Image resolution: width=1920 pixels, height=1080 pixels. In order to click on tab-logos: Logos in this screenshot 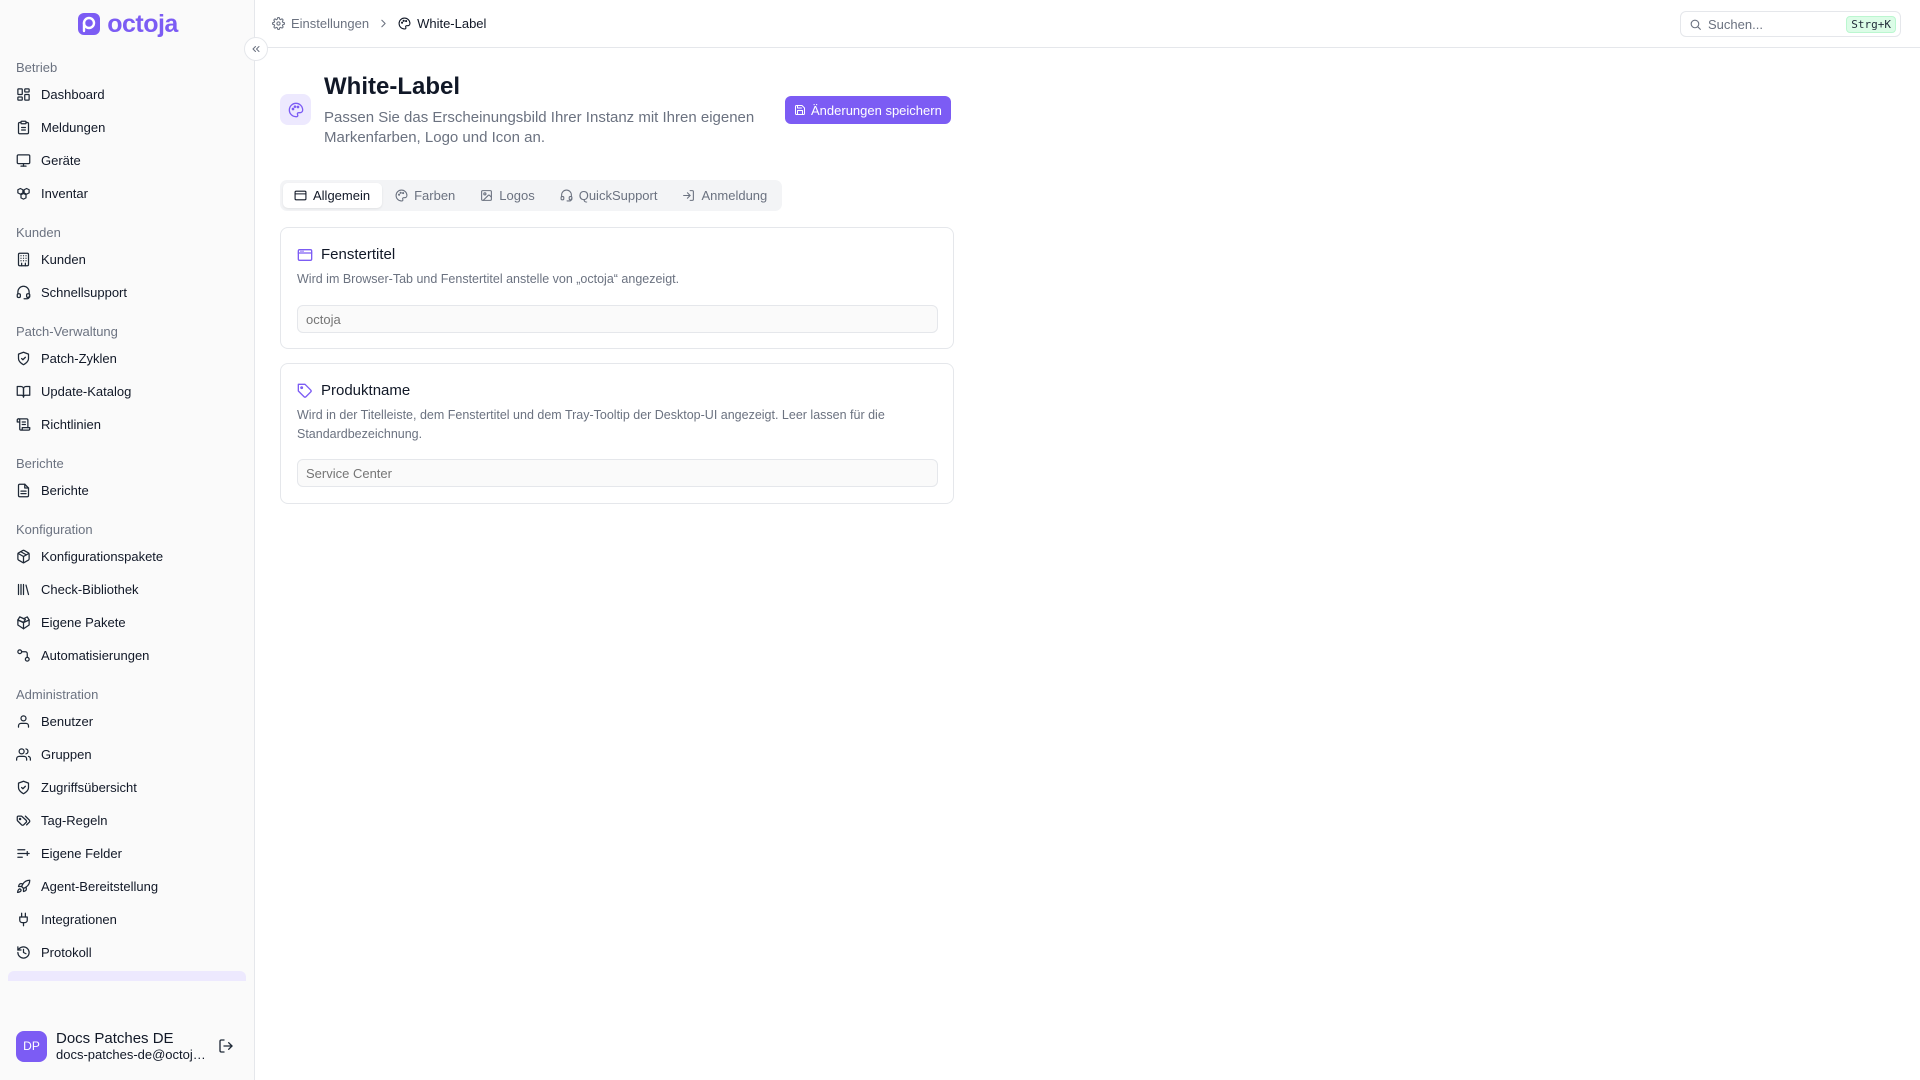, I will do `click(507, 195)`.